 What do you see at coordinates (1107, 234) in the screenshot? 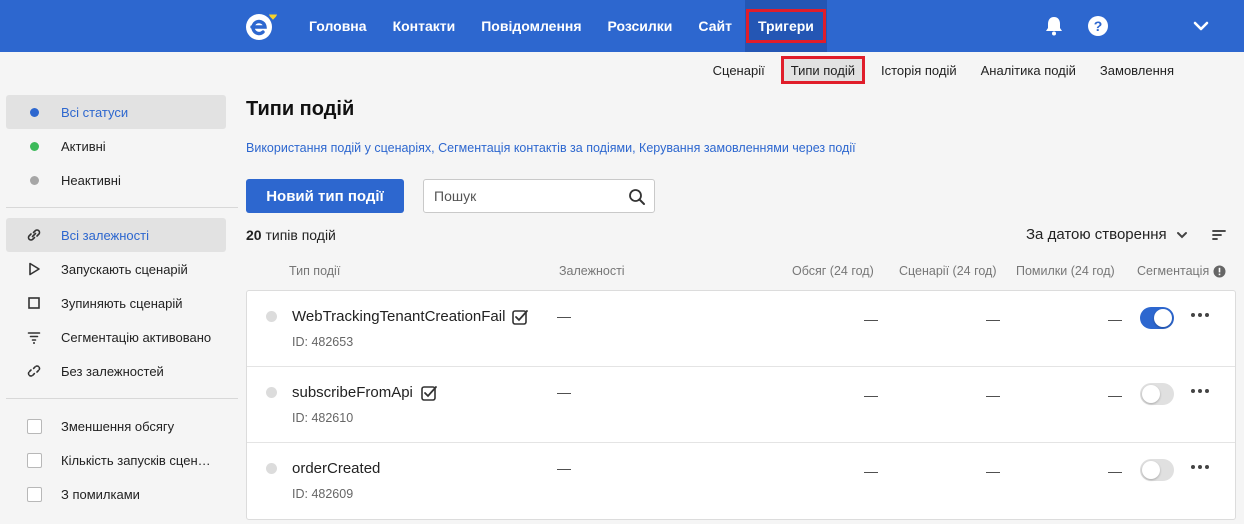
I see `sort-dropdown: За датою створення` at bounding box center [1107, 234].